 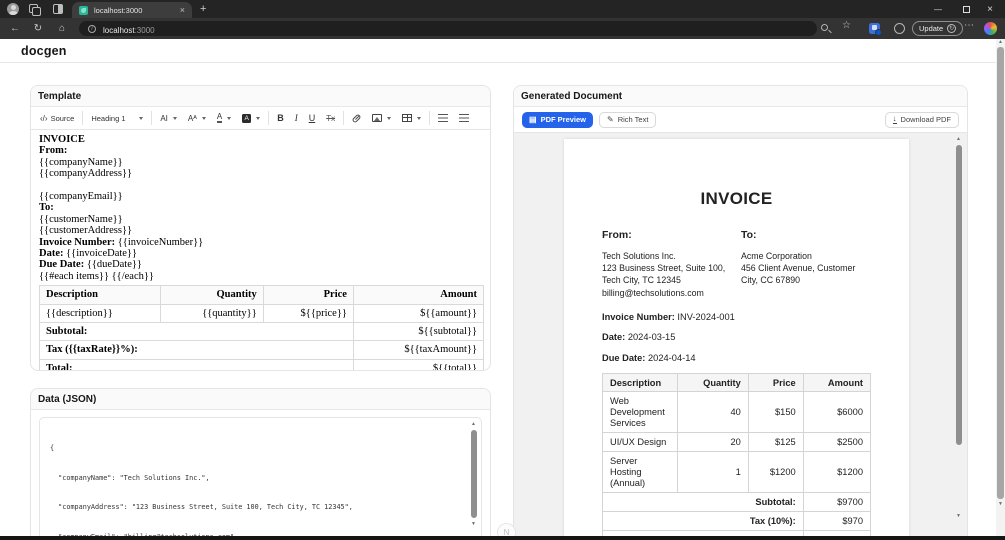 What do you see at coordinates (969, 25) in the screenshot?
I see `more-menu-icon: ⋯` at bounding box center [969, 25].